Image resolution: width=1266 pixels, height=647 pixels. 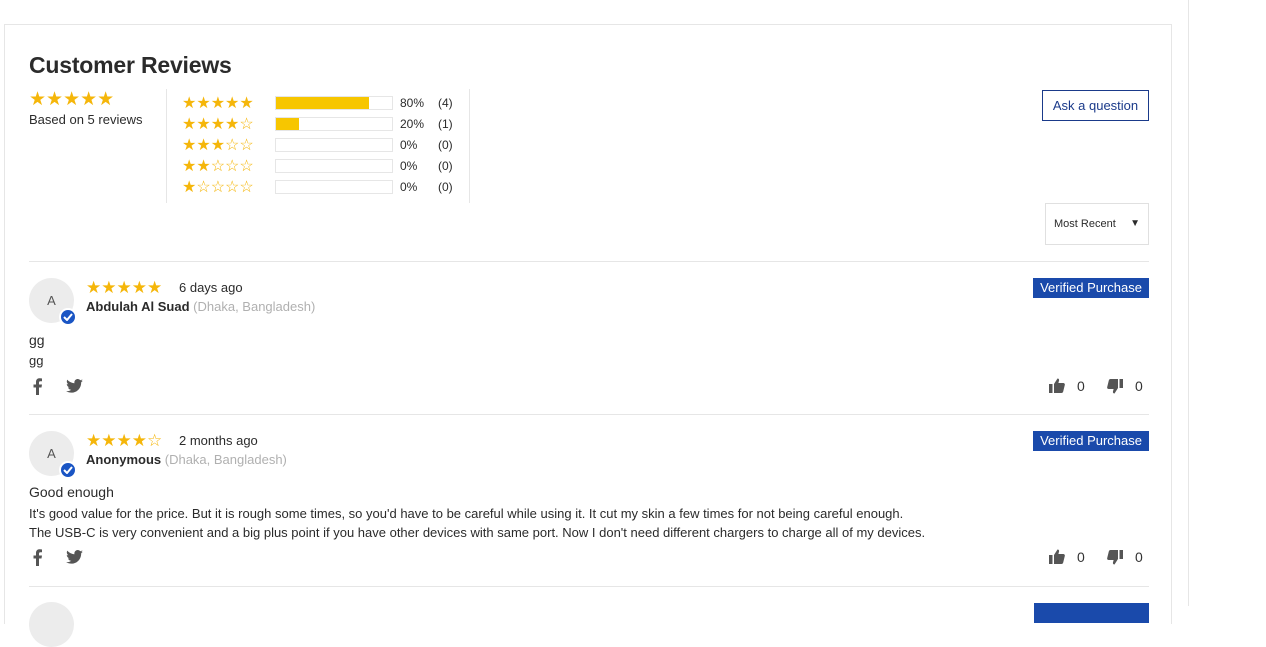 I want to click on sort-dropdown: Most Recent ▼, so click(x=1097, y=224).